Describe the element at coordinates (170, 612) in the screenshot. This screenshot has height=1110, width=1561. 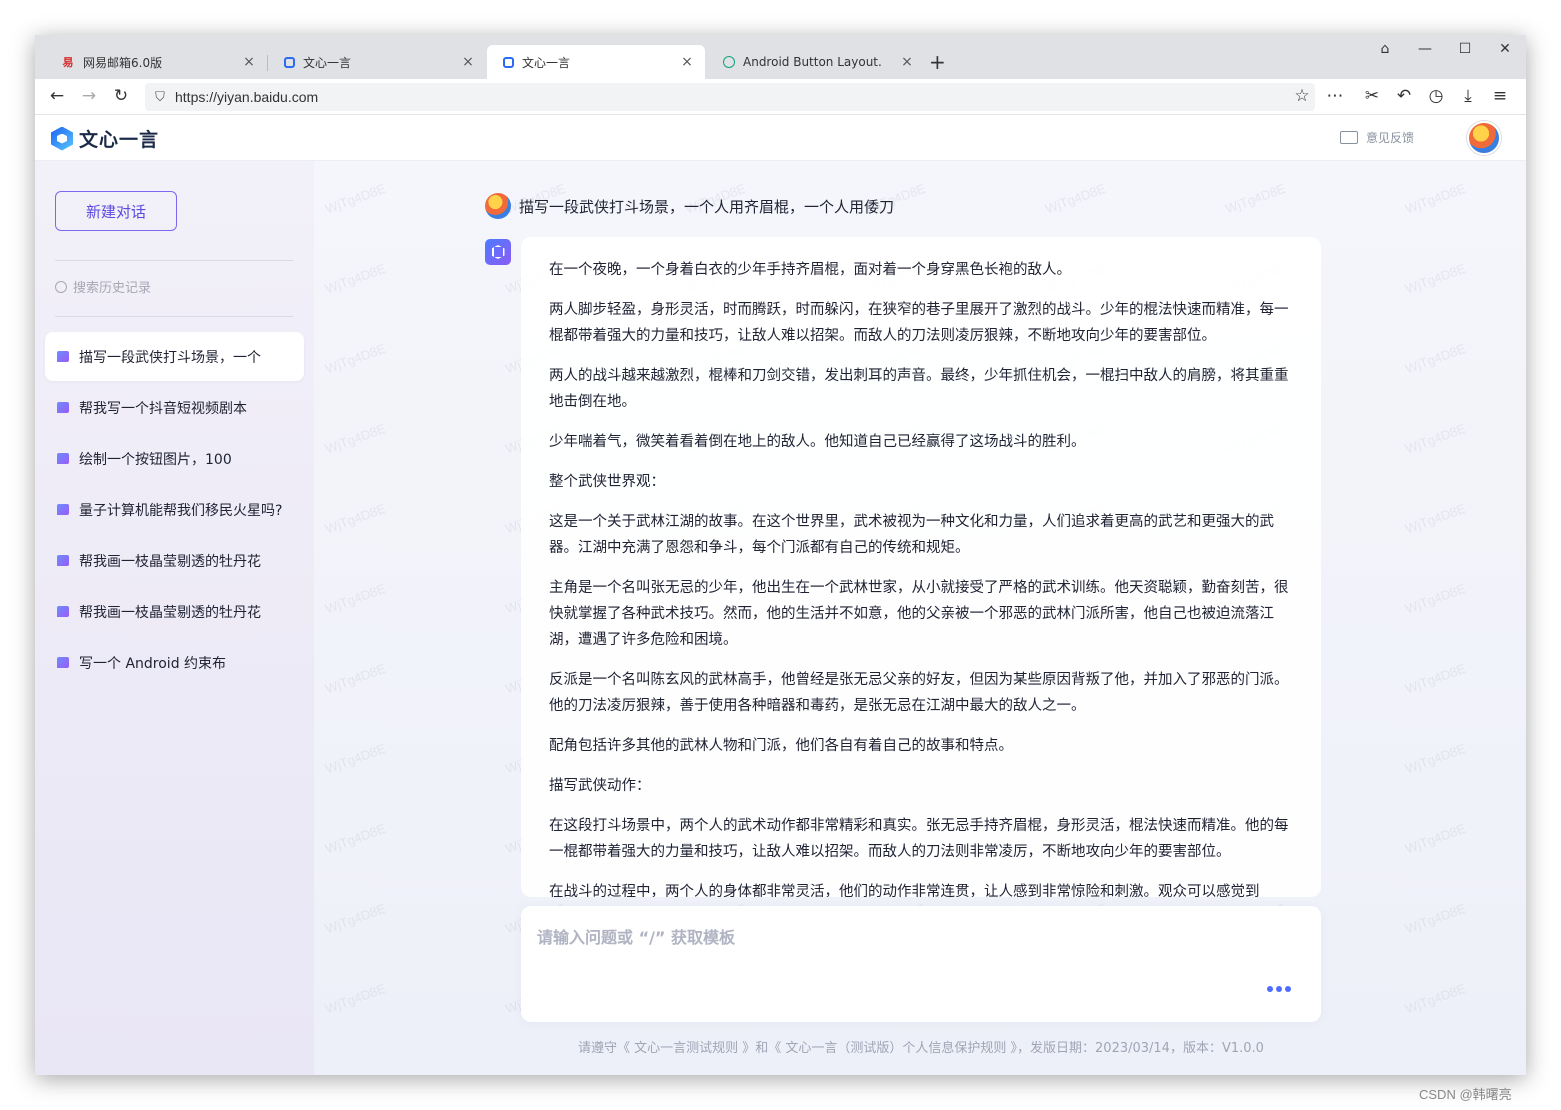
I see `history-item-label: 帮我画一枝晶莹剔透的牡丹花` at that location.